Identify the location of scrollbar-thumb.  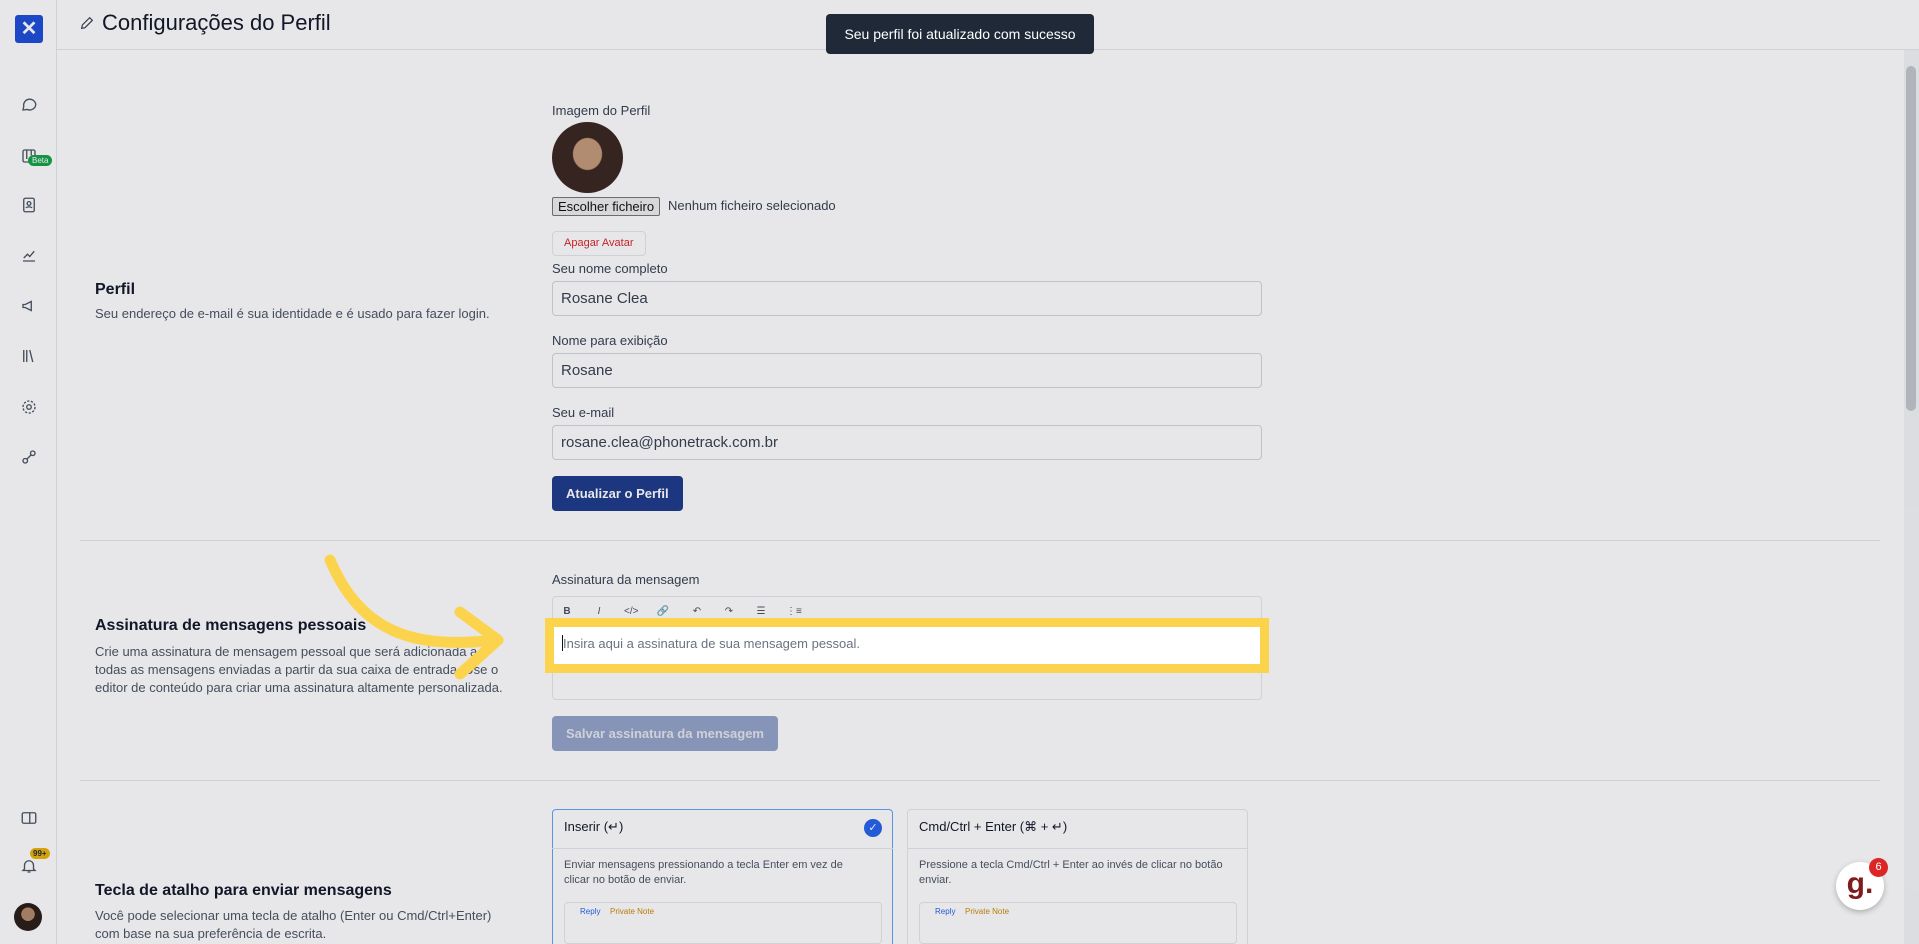
(1911, 238).